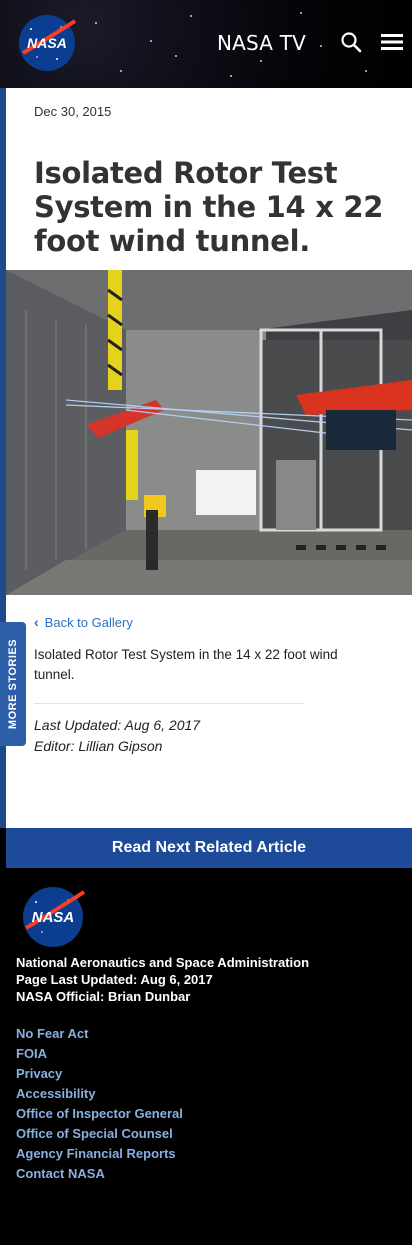 Image resolution: width=412 pixels, height=1245 pixels. Describe the element at coordinates (99, 1114) in the screenshot. I see `footer-link: Office of Inspector General` at that location.